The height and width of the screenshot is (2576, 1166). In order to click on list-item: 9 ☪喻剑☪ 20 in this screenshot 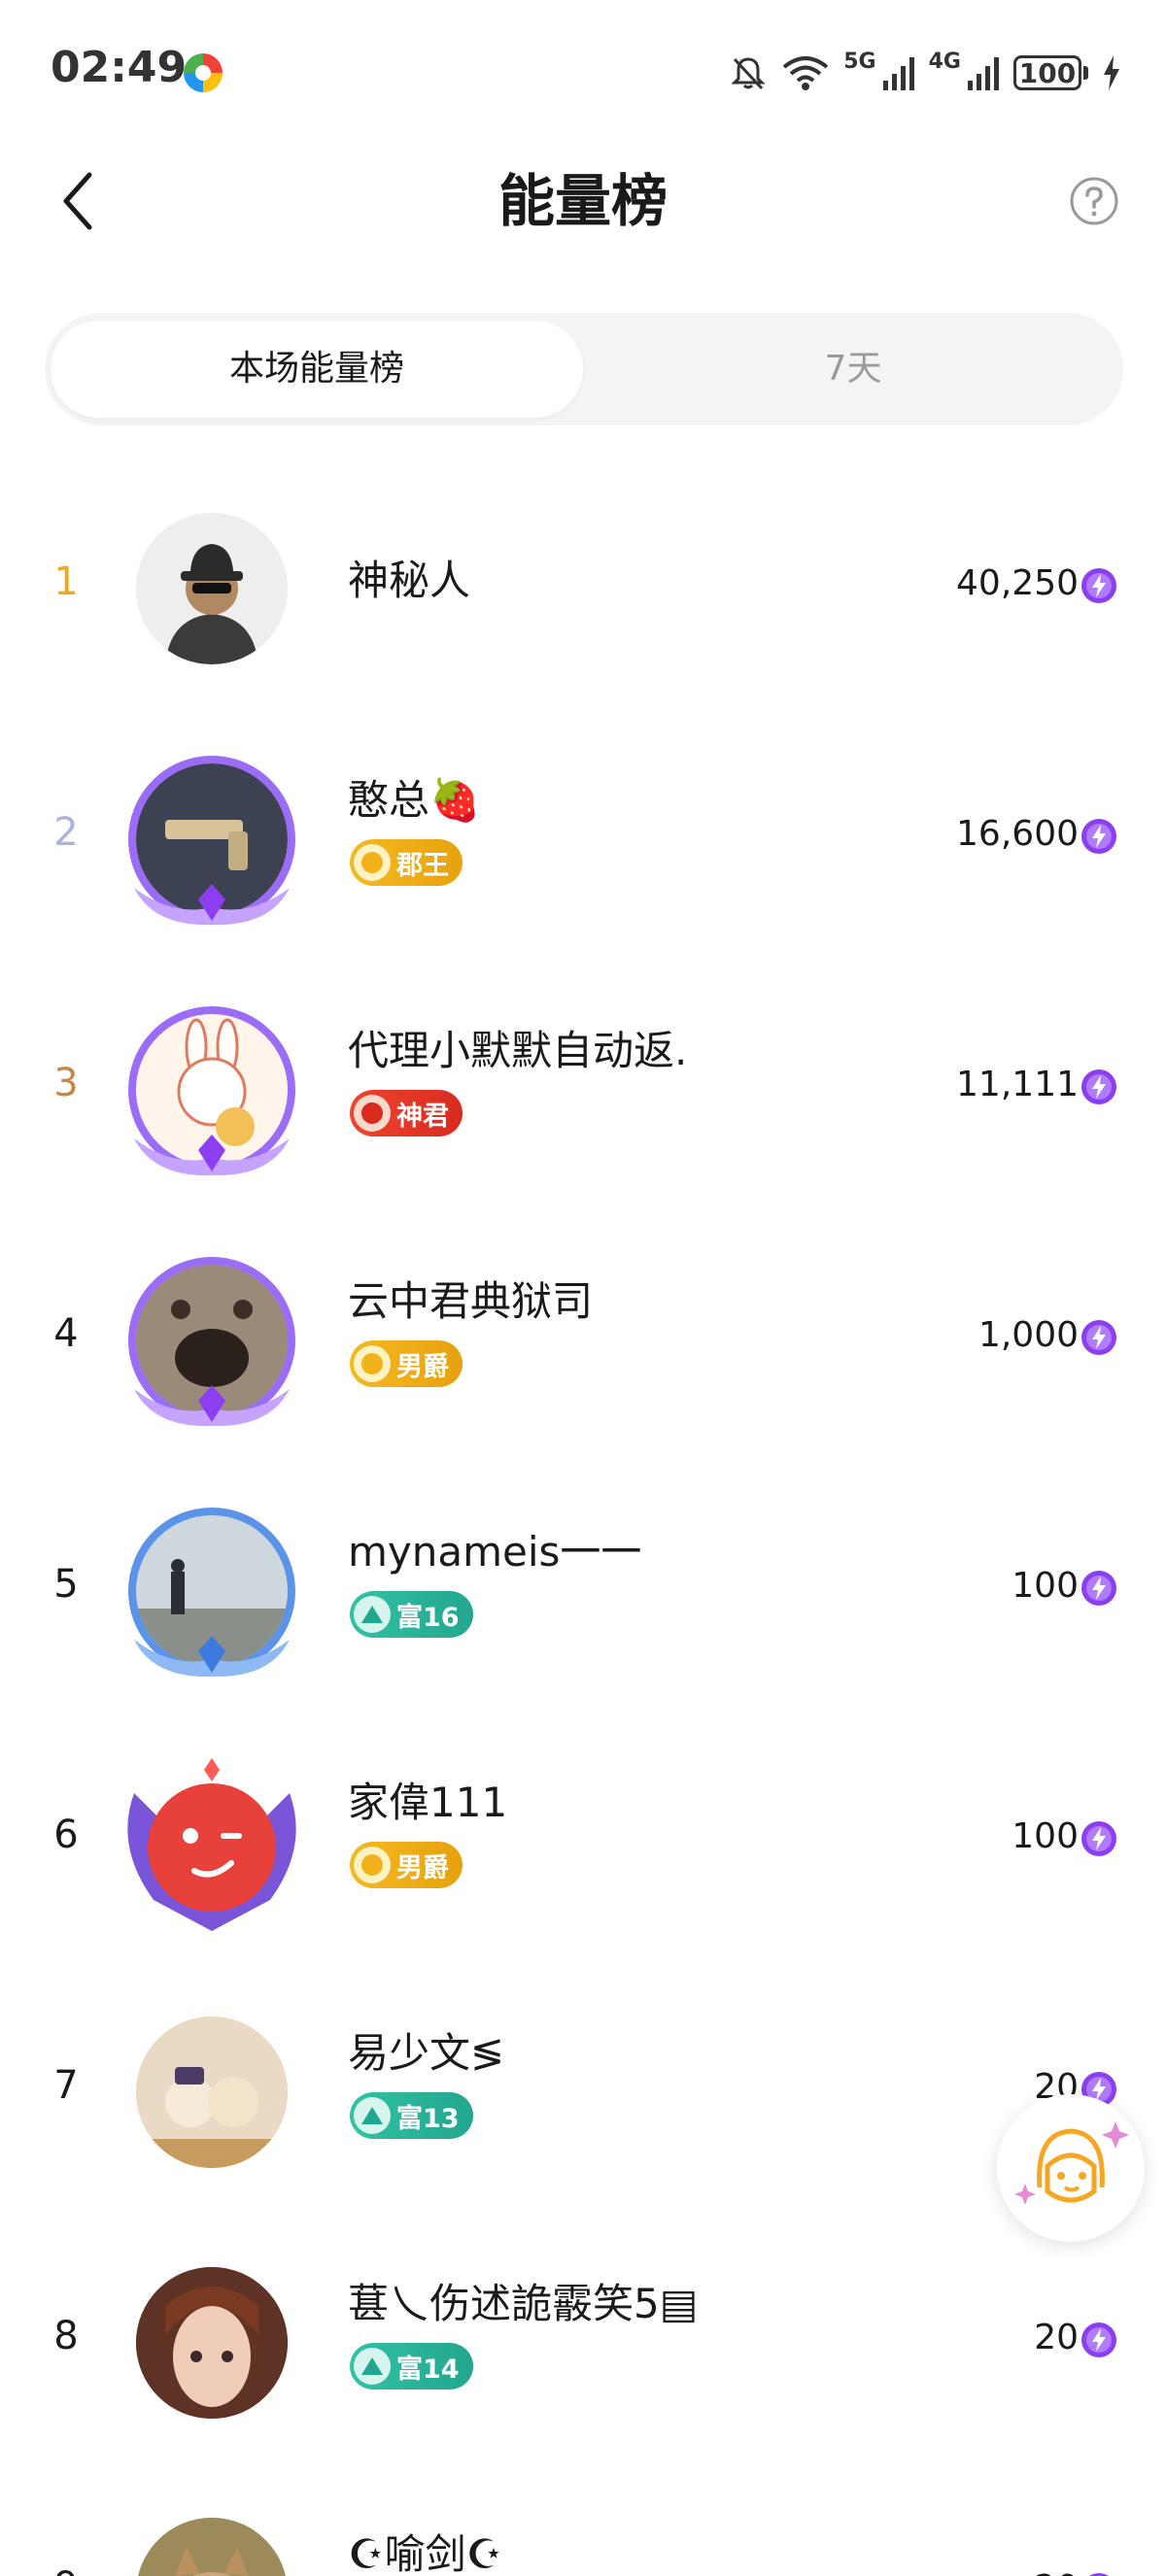, I will do `click(583, 2520)`.